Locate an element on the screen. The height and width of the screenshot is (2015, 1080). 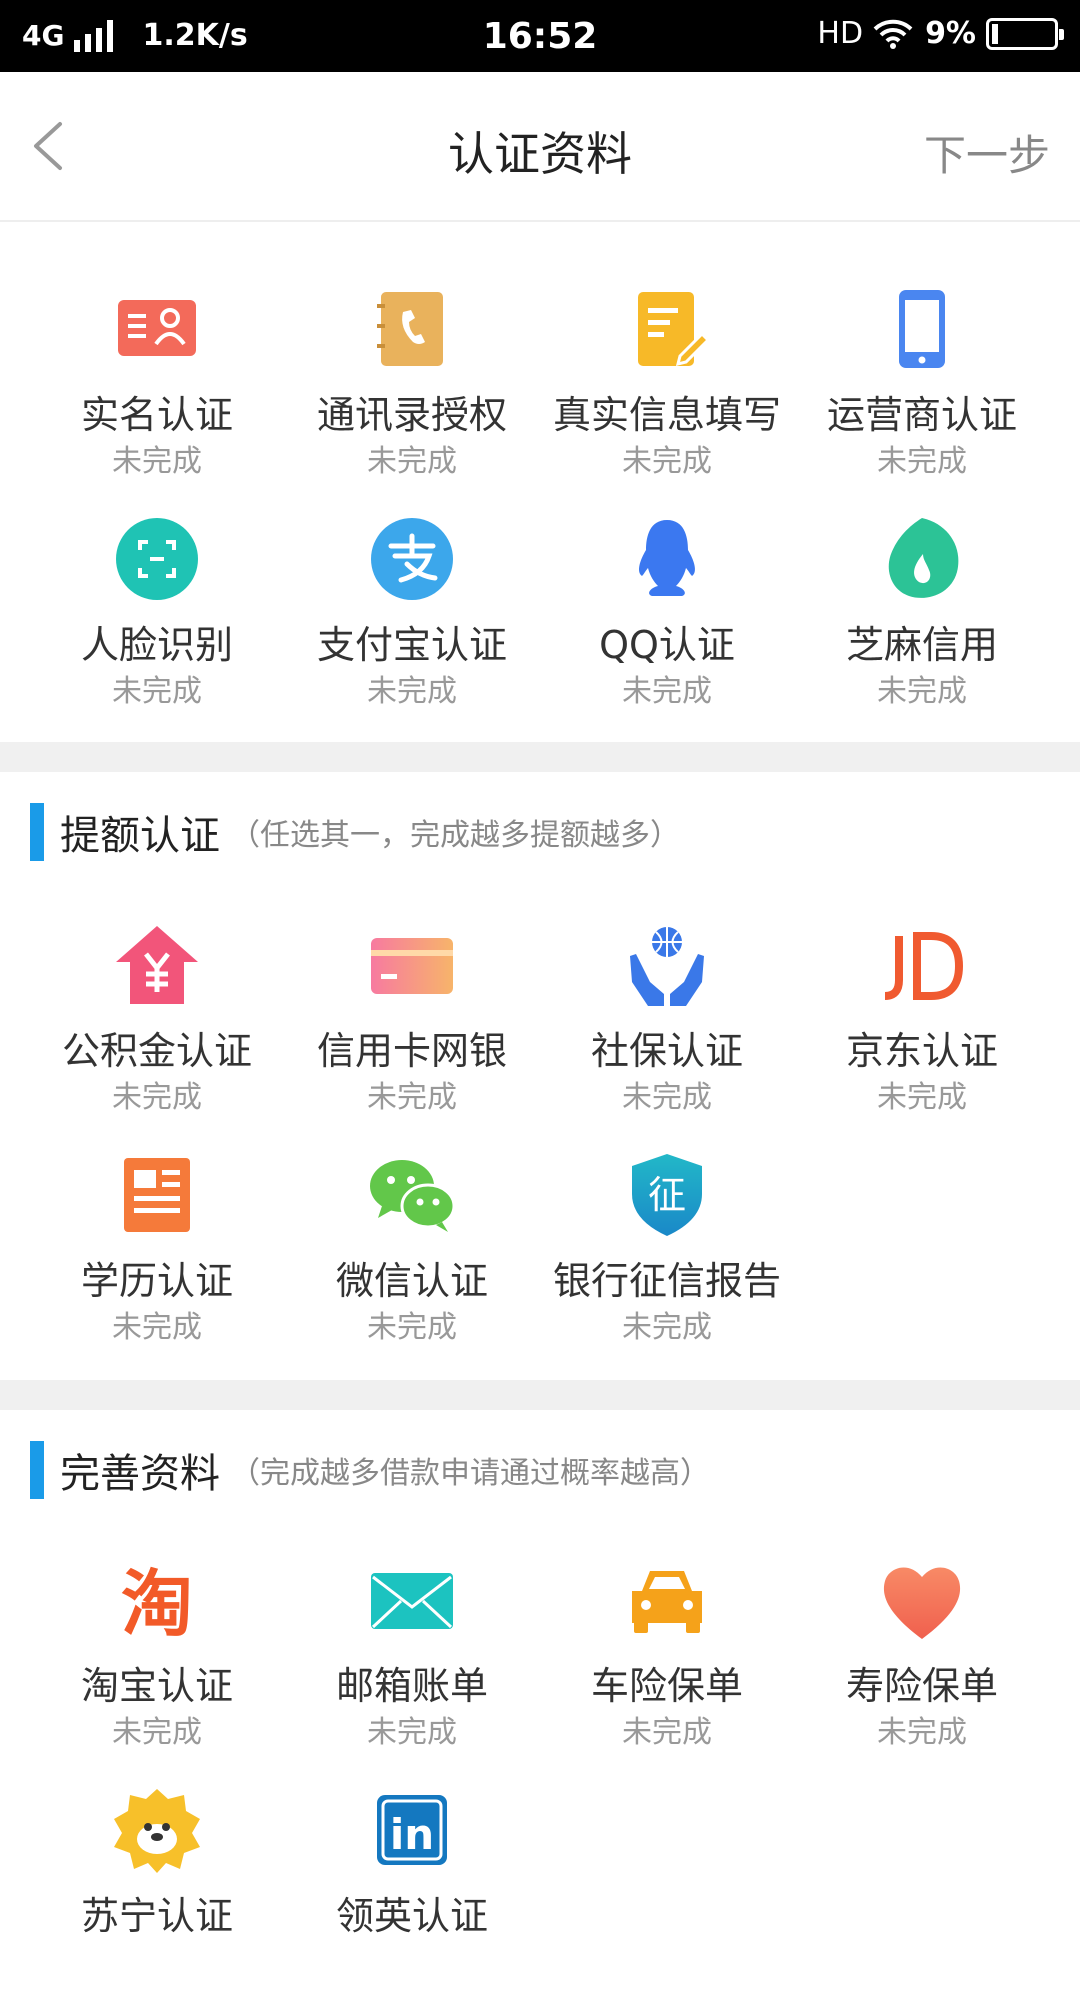
auth-item-credit-report: 征 银行征信报告 未完成 is located at coordinates (667, 1265).